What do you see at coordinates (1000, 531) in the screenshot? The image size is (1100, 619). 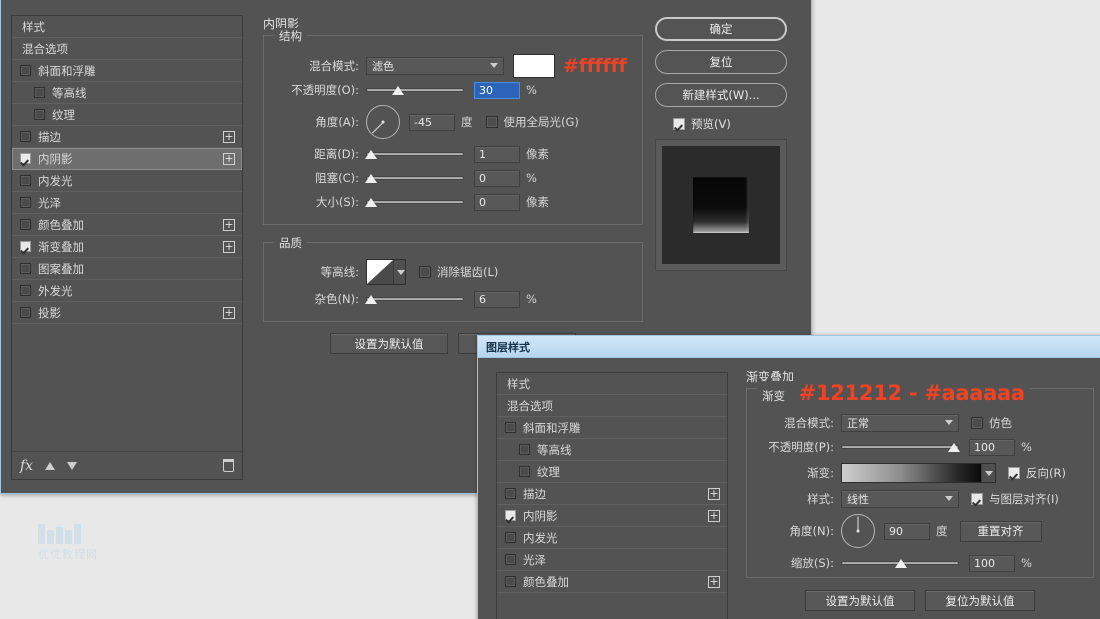 I see `reset-align-button: 重置对齐` at bounding box center [1000, 531].